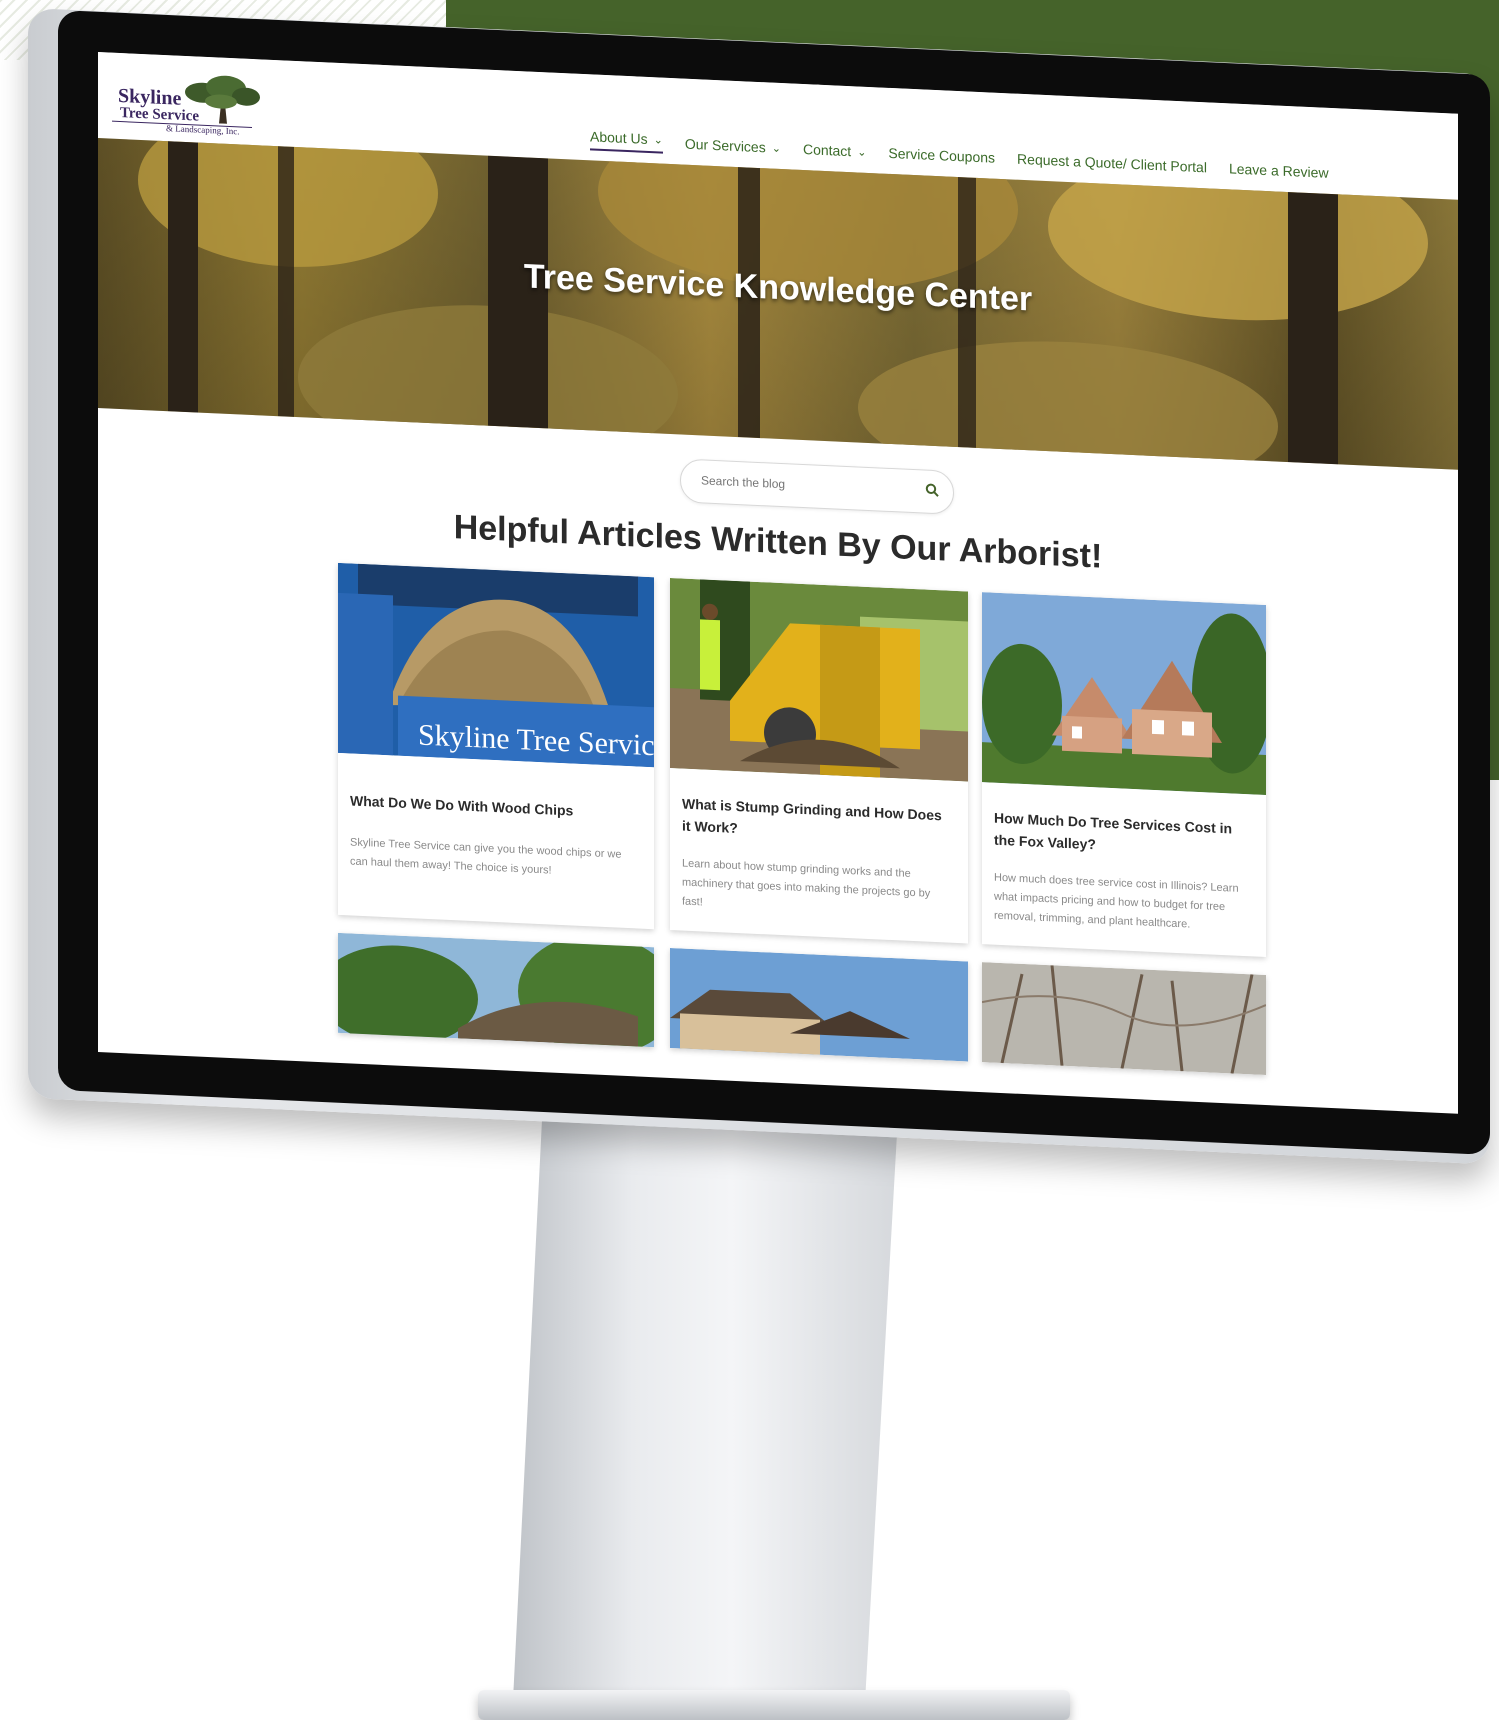 This screenshot has width=1499, height=1720. I want to click on foliage-shape, so click(1068, 401).